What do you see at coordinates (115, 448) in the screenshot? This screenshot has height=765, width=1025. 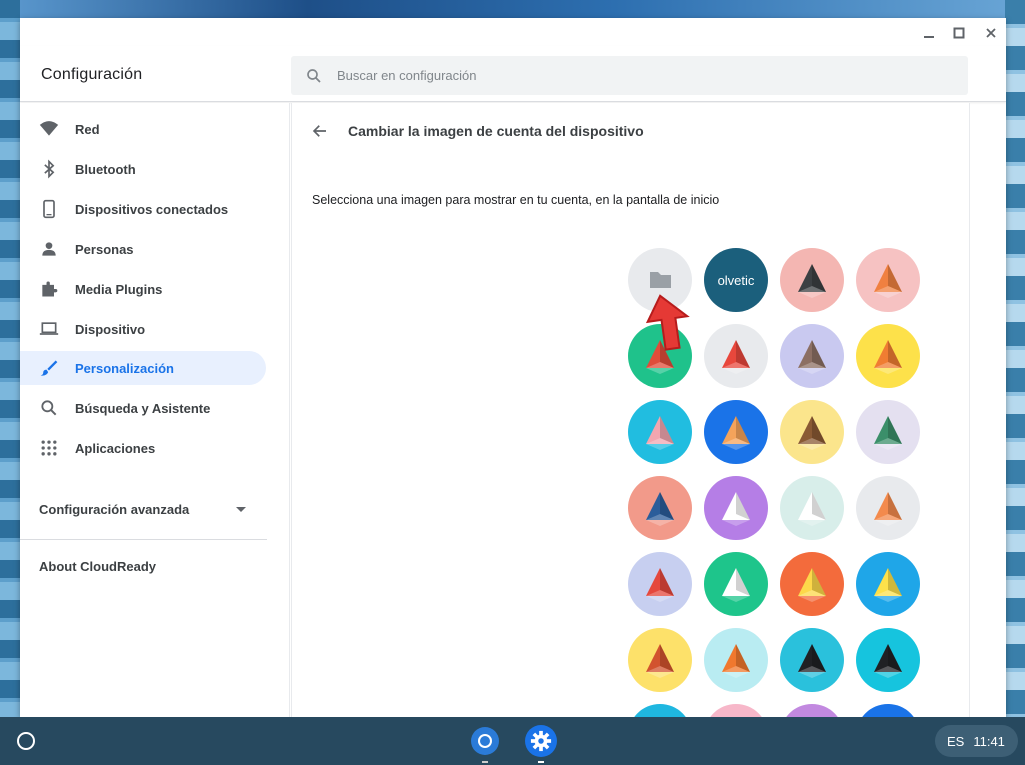 I see `sidebar-item-label: Aplicaciones` at bounding box center [115, 448].